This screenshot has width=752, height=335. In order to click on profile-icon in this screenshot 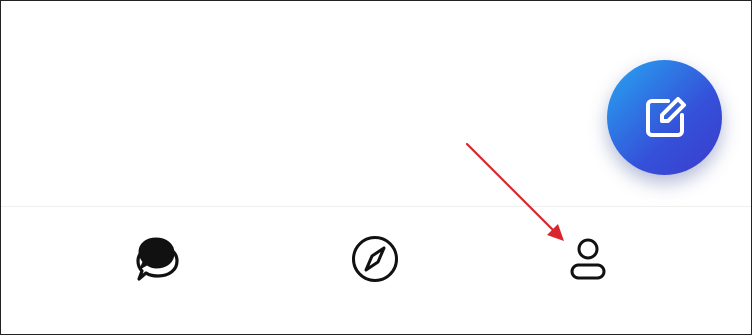, I will do `click(588, 259)`.